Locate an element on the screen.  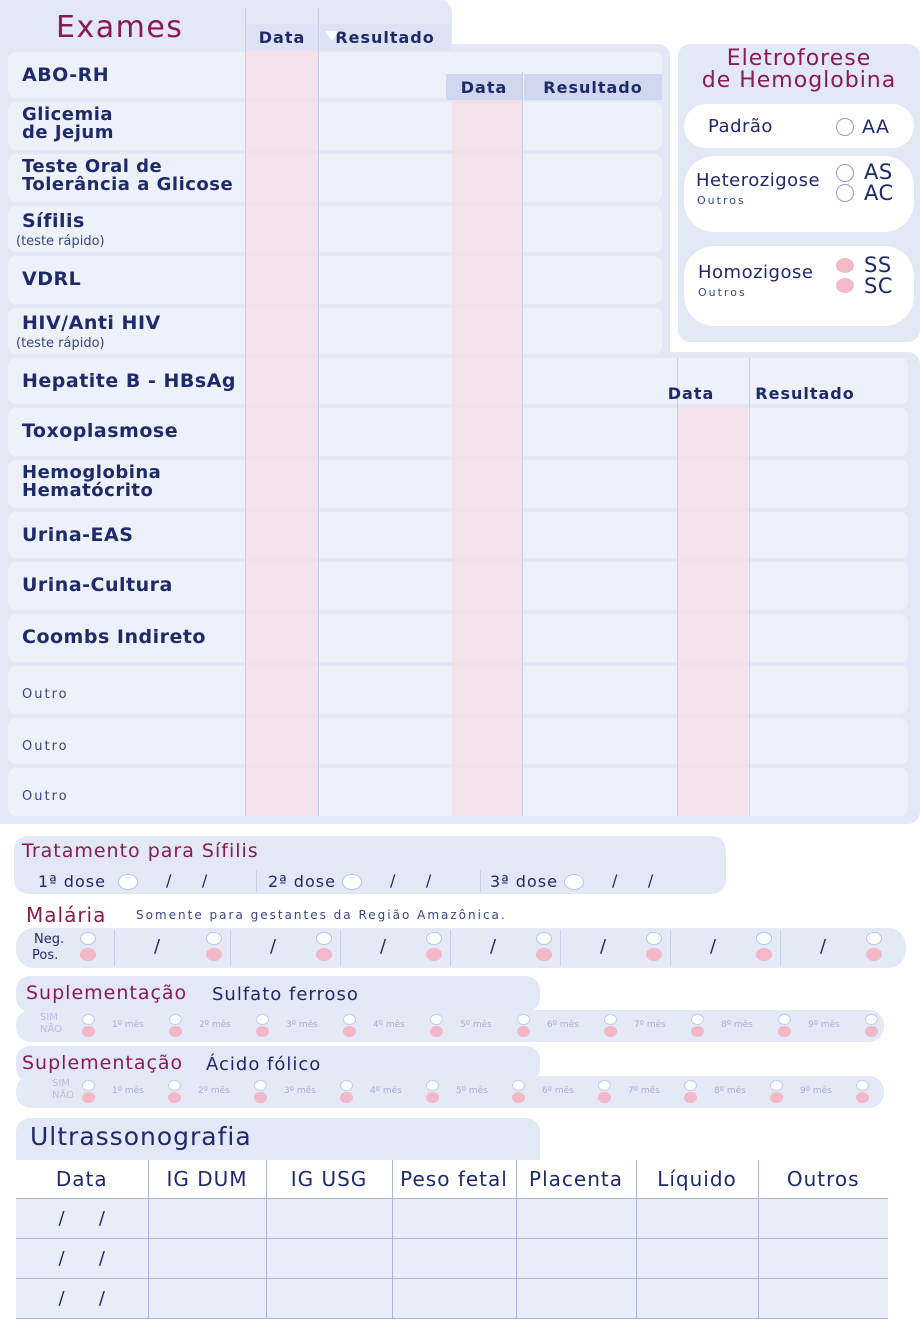
aa-label: AA is located at coordinates (876, 127).